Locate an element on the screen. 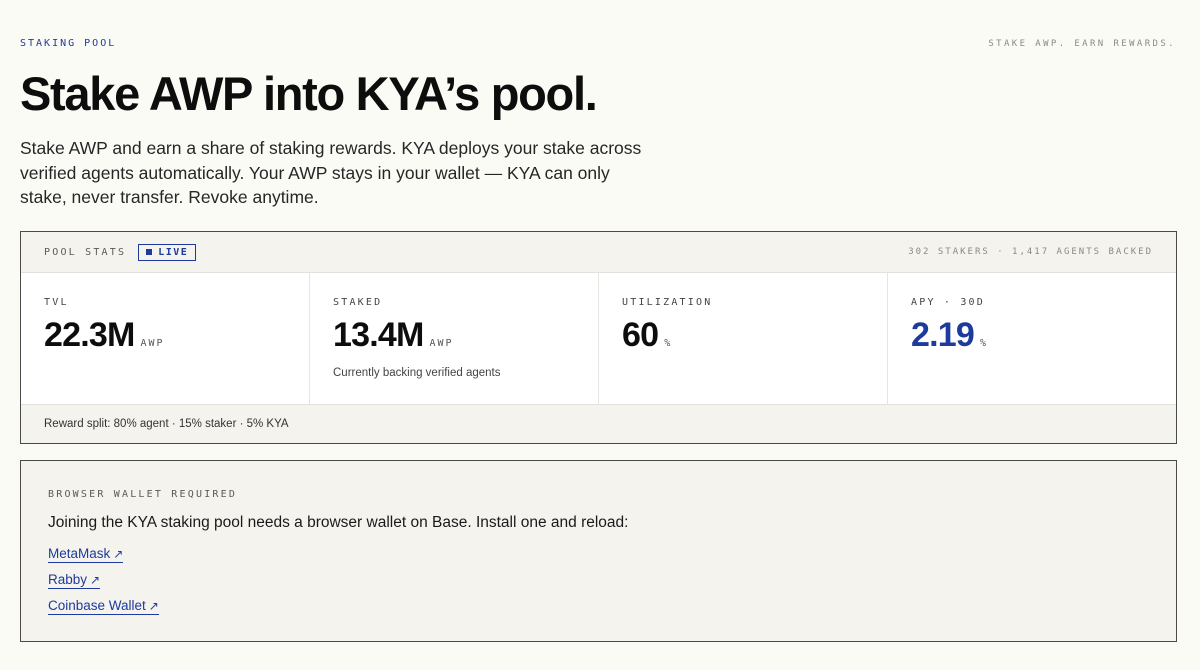 This screenshot has width=1200, height=670. stat-value: 60 is located at coordinates (640, 335).